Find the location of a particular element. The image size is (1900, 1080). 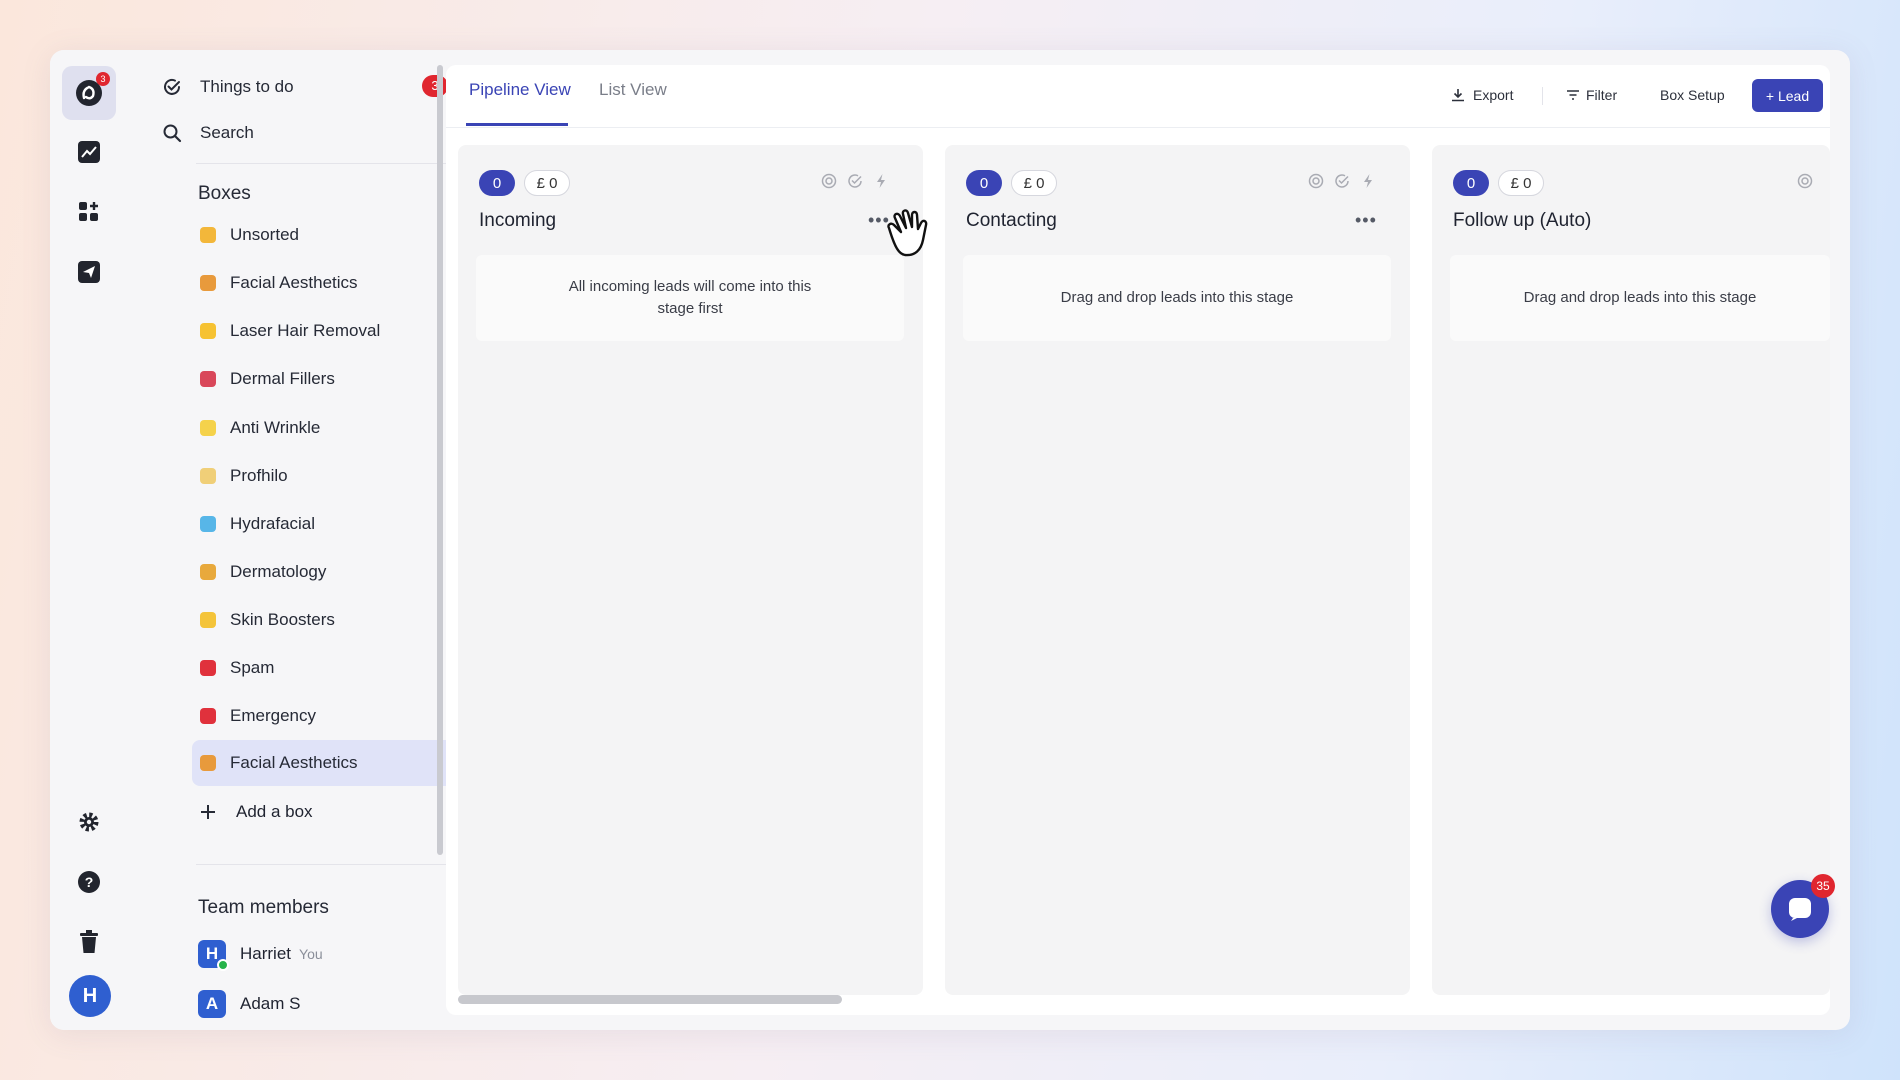

team-member: H Harriet You is located at coordinates (260, 955).